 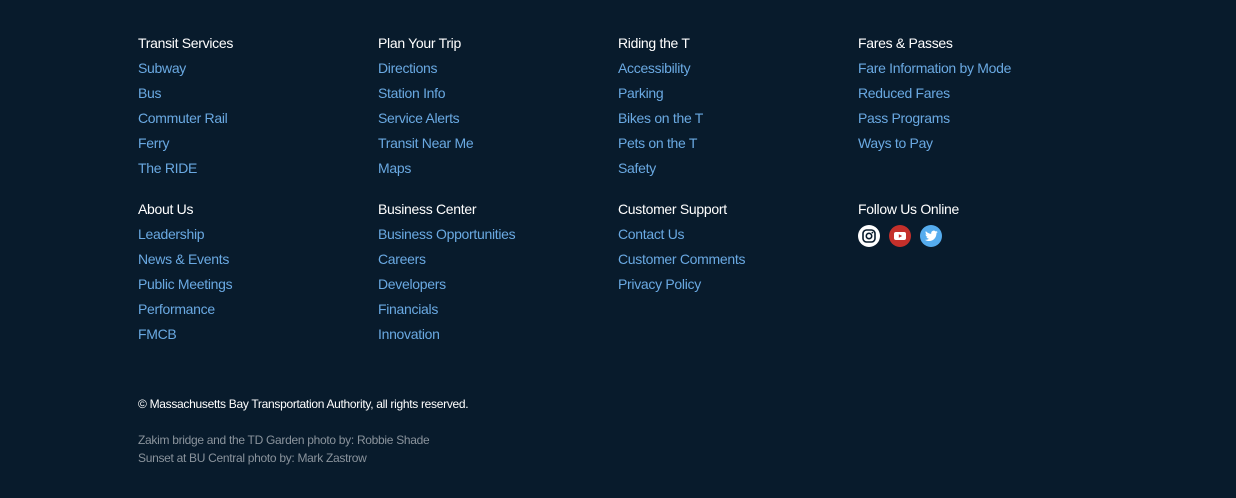 What do you see at coordinates (681, 259) in the screenshot?
I see `link-customer-comments: Customer Comments` at bounding box center [681, 259].